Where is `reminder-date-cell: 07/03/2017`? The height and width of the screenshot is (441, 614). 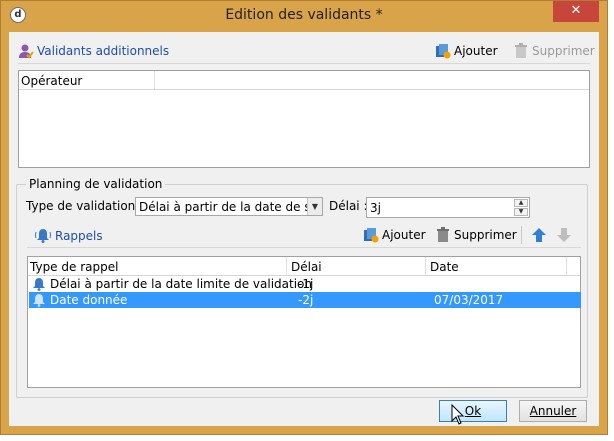 reminder-date-cell: 07/03/2017 is located at coordinates (469, 300).